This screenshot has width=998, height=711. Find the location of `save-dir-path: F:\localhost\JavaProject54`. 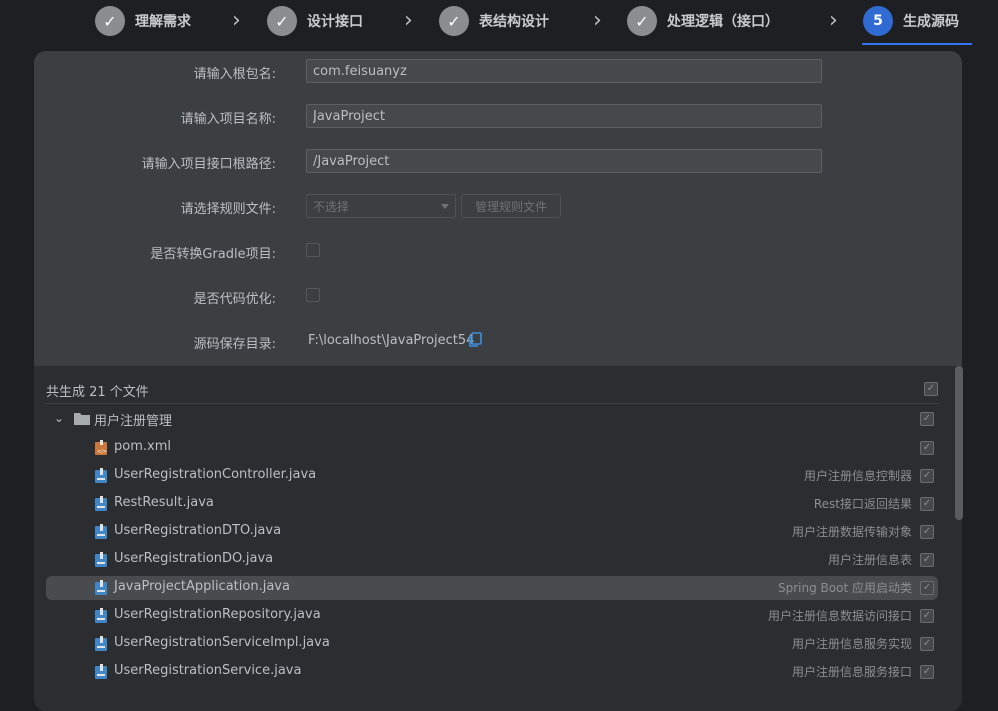

save-dir-path: F:\localhost\JavaProject54 is located at coordinates (391, 340).